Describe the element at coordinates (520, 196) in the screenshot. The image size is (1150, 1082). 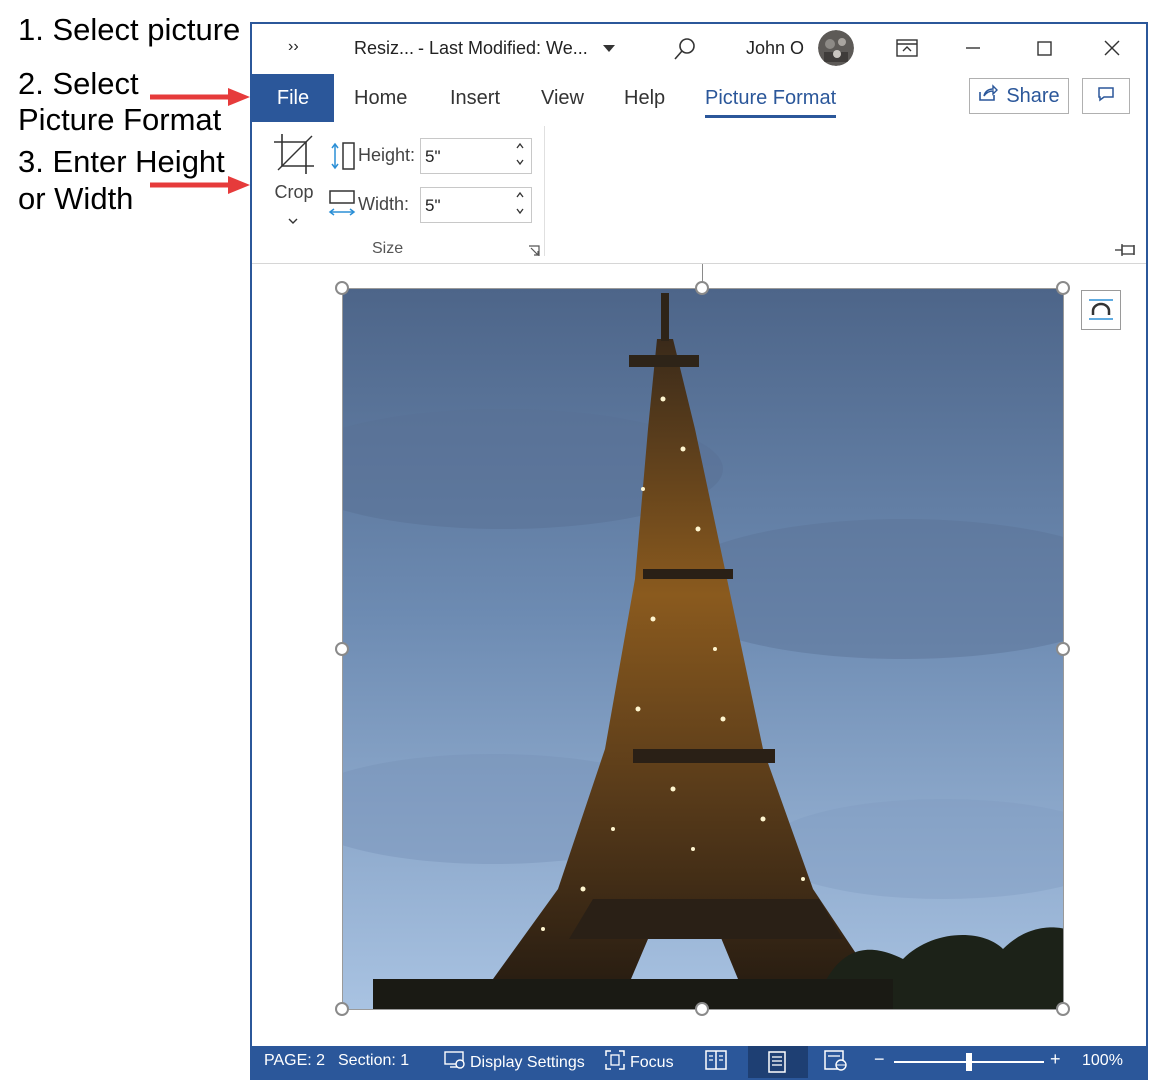
I see `width-up-icon` at that location.